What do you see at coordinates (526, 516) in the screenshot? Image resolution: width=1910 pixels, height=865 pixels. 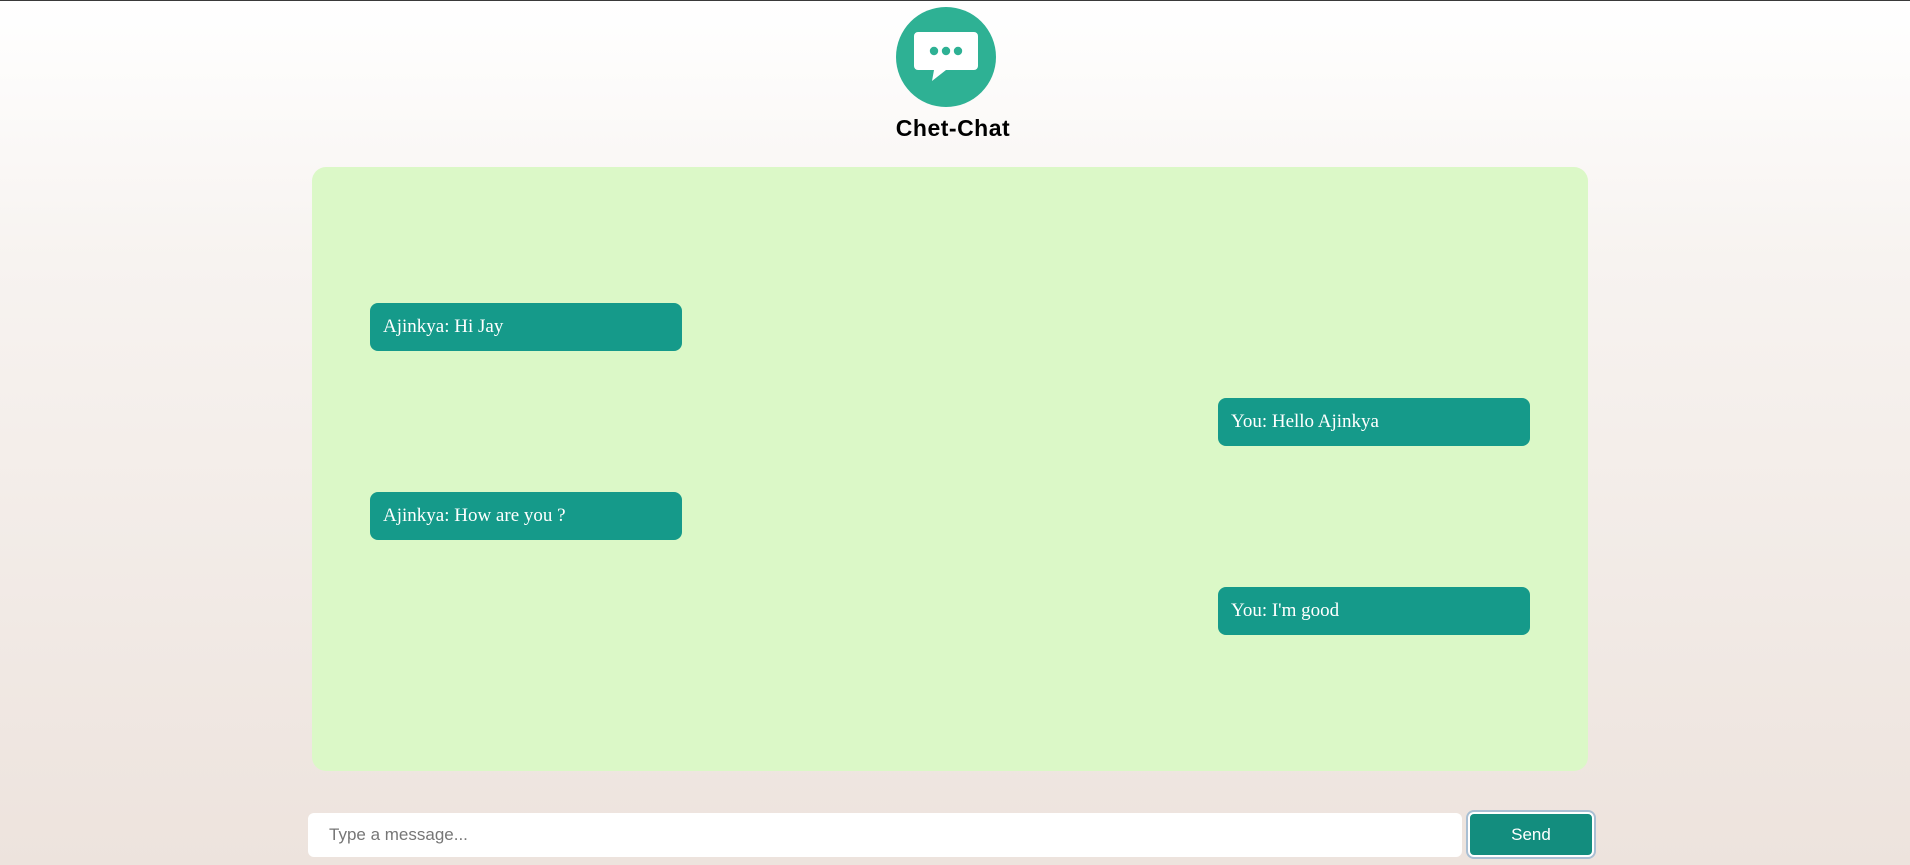 I see `message-bubble-incoming: Ajinkya: How are you ?` at bounding box center [526, 516].